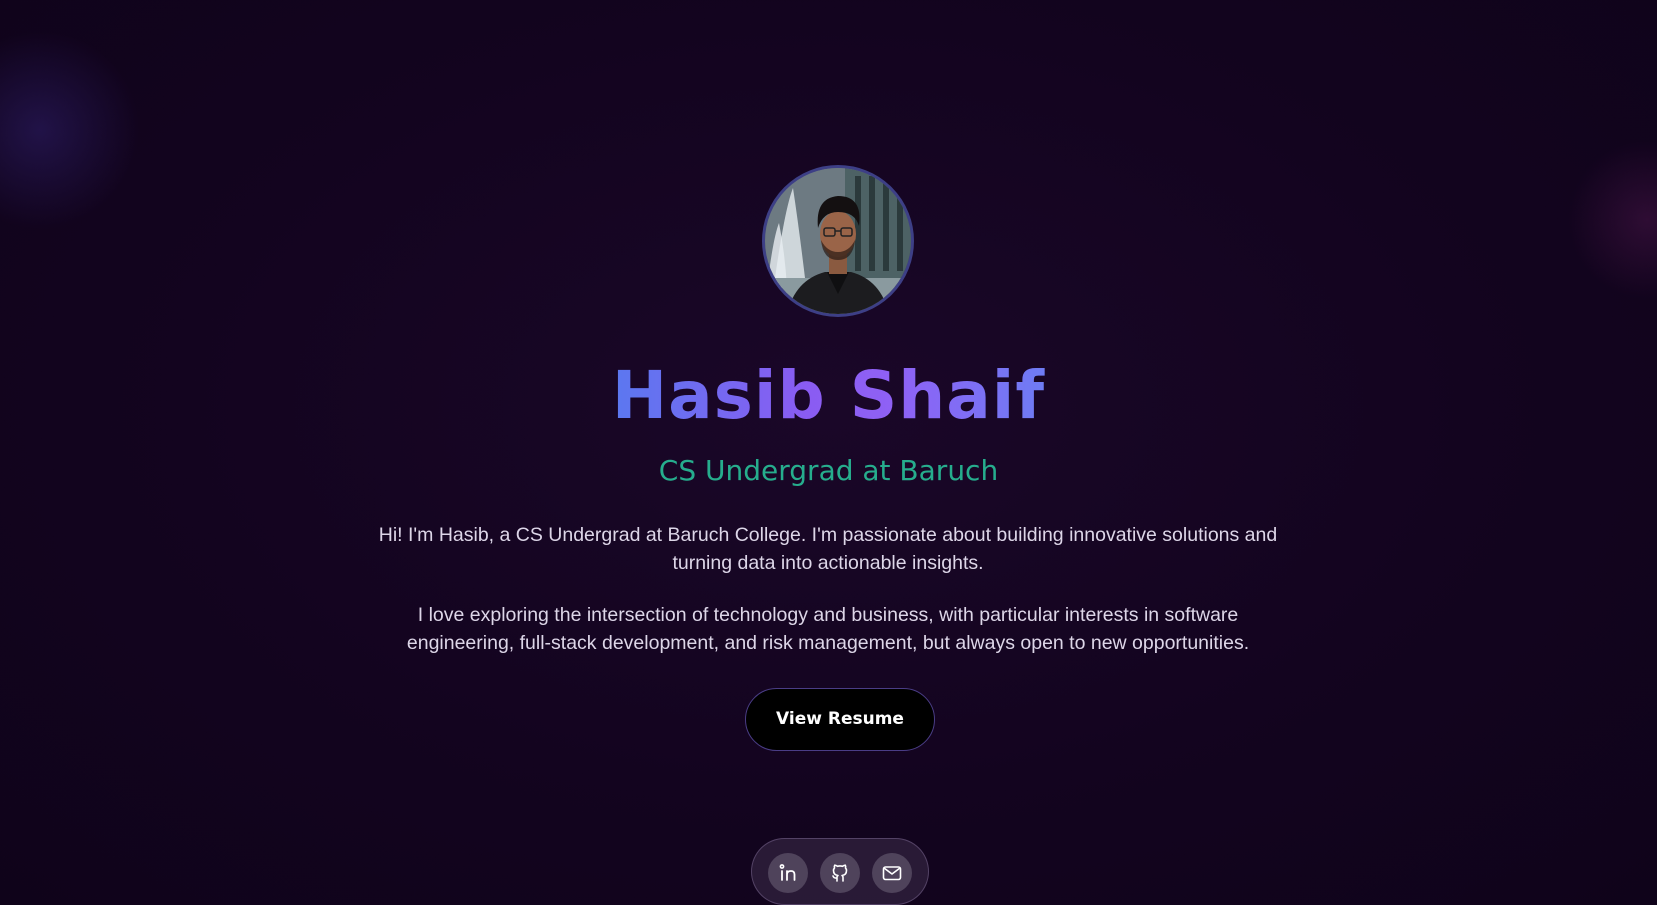  I want to click on mail-icon, so click(892, 873).